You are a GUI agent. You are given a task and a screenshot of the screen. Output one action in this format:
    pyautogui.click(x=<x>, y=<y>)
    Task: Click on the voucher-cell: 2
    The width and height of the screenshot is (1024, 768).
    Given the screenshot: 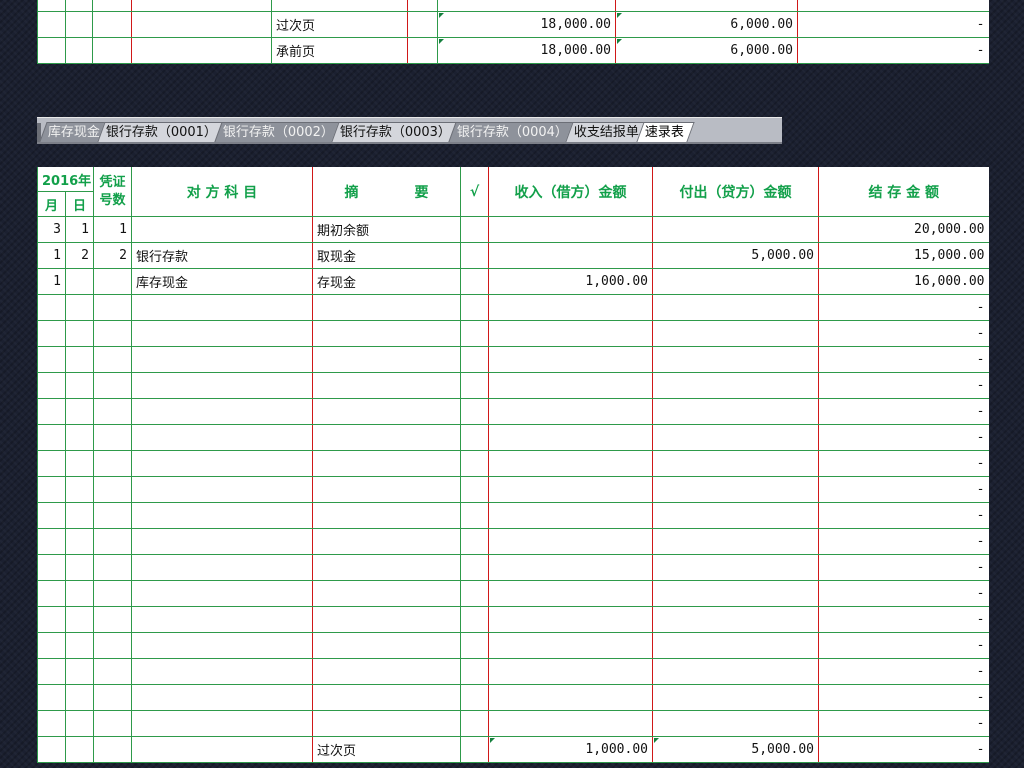 What is the action you would take?
    pyautogui.click(x=112, y=255)
    